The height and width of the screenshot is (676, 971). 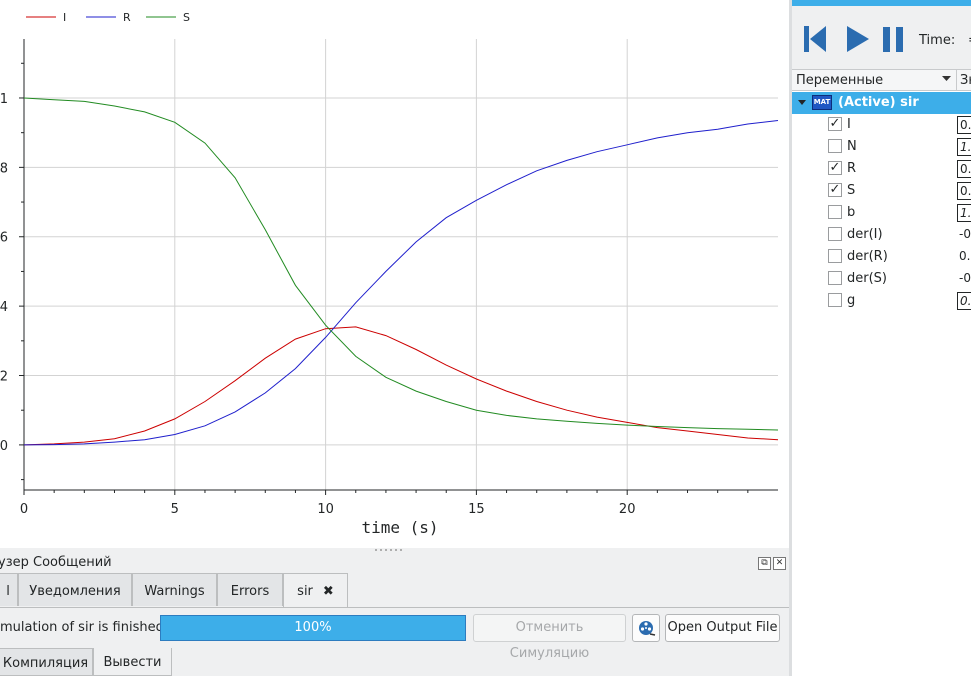 I want to click on tab-compilation: Компиляция, so click(x=46, y=662).